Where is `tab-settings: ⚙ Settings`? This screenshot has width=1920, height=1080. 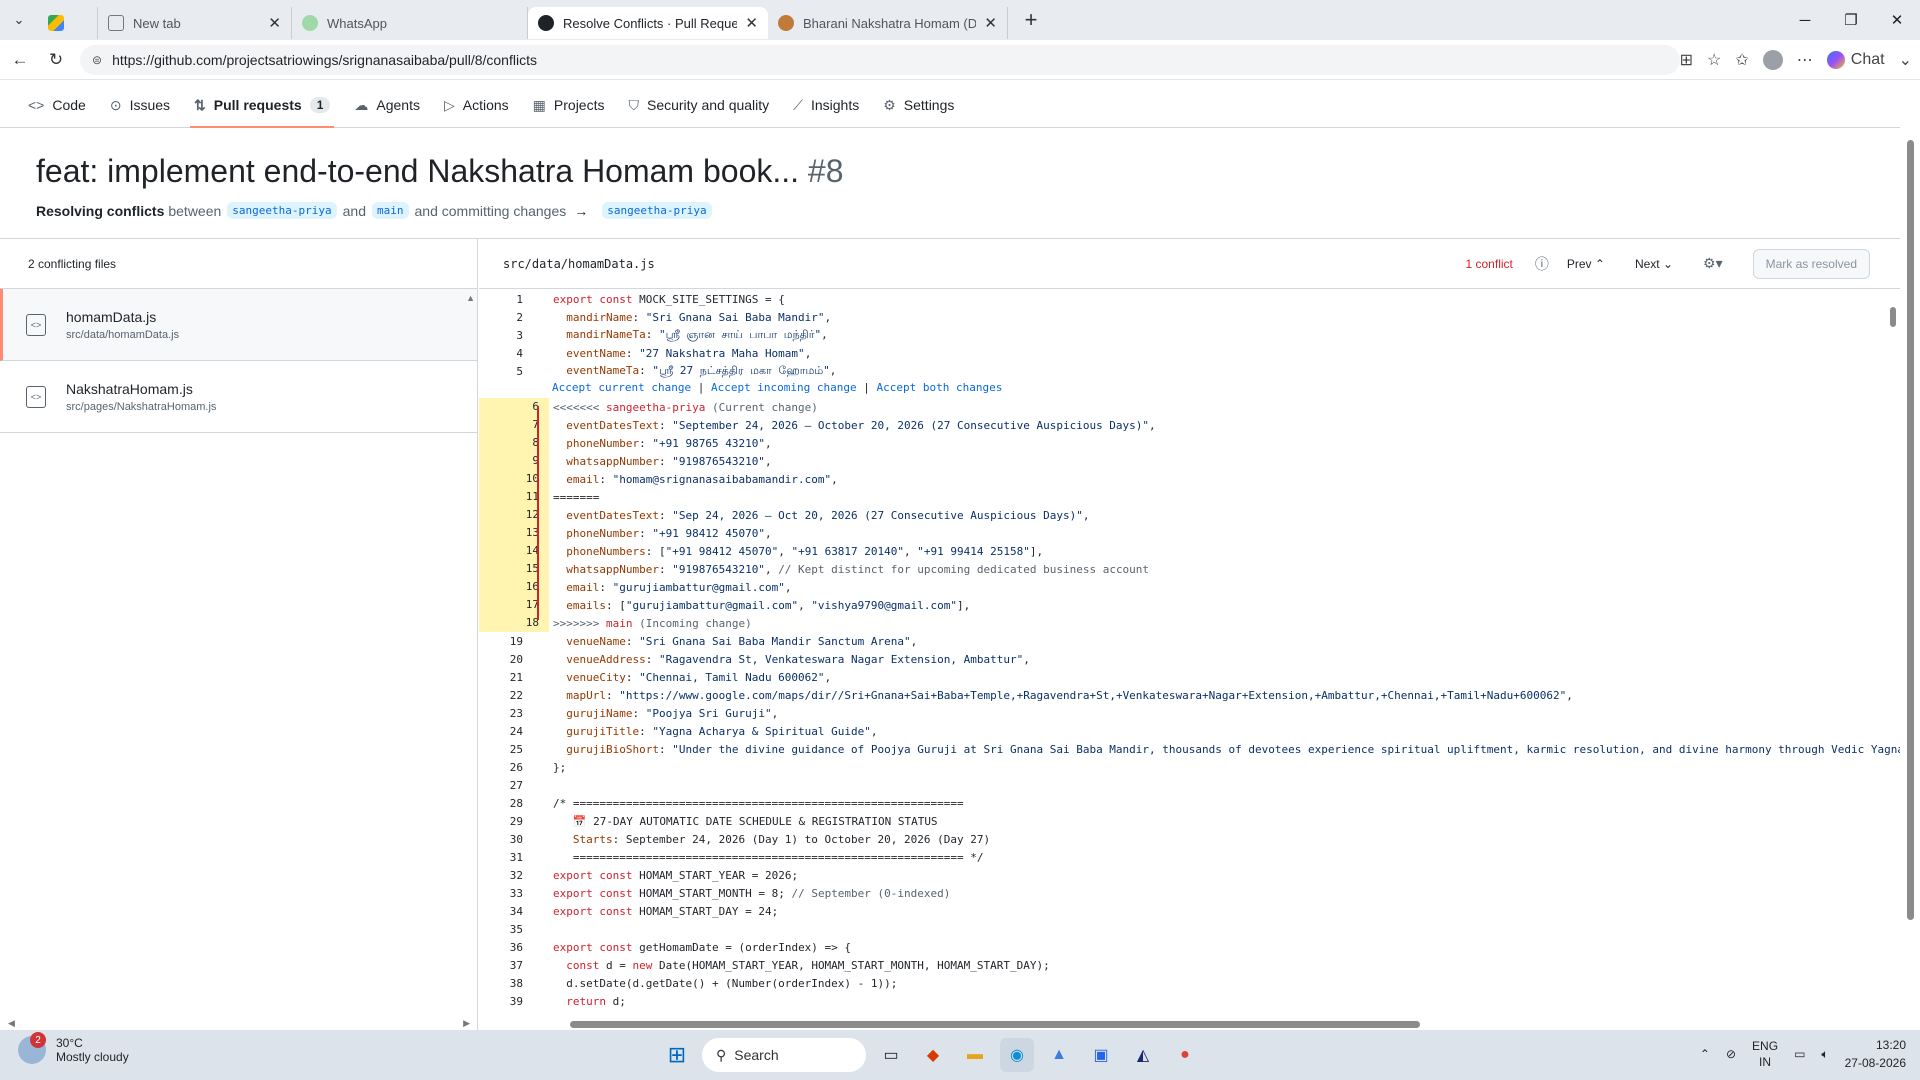 tab-settings: ⚙ Settings is located at coordinates (918, 105).